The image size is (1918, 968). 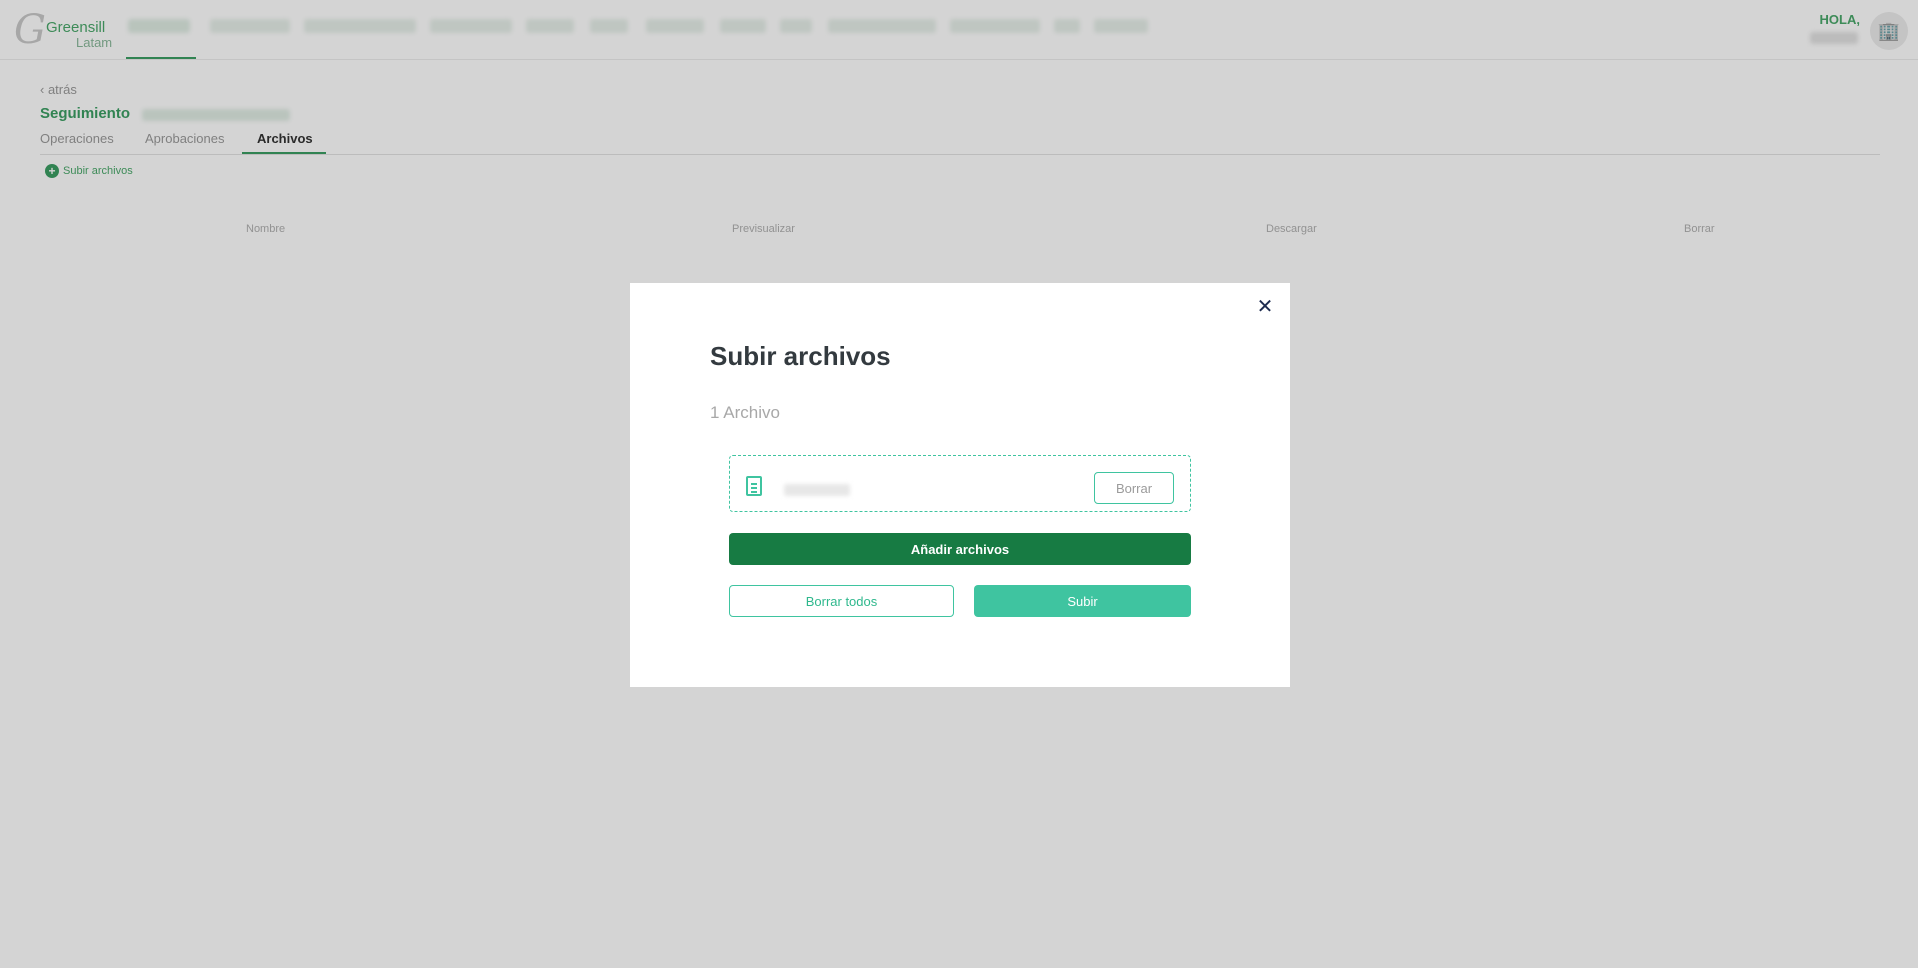 I want to click on close-icon: ✕, so click(x=1265, y=306).